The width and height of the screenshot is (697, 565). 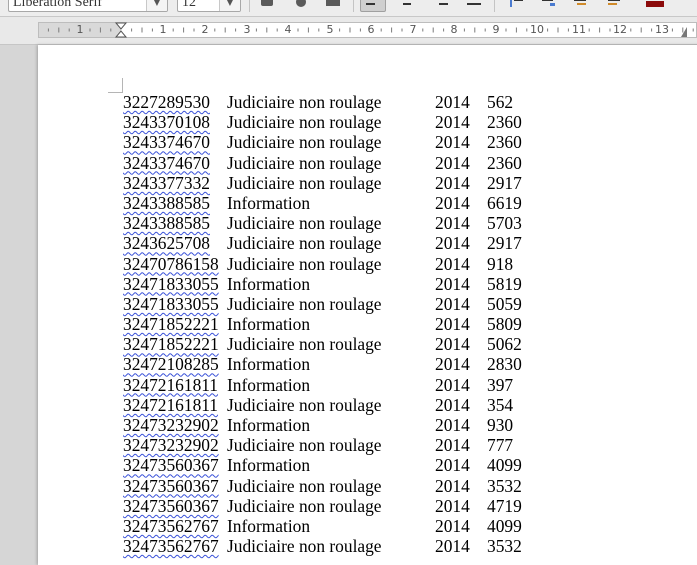 I want to click on tab-stop-marker, so click(x=684, y=32).